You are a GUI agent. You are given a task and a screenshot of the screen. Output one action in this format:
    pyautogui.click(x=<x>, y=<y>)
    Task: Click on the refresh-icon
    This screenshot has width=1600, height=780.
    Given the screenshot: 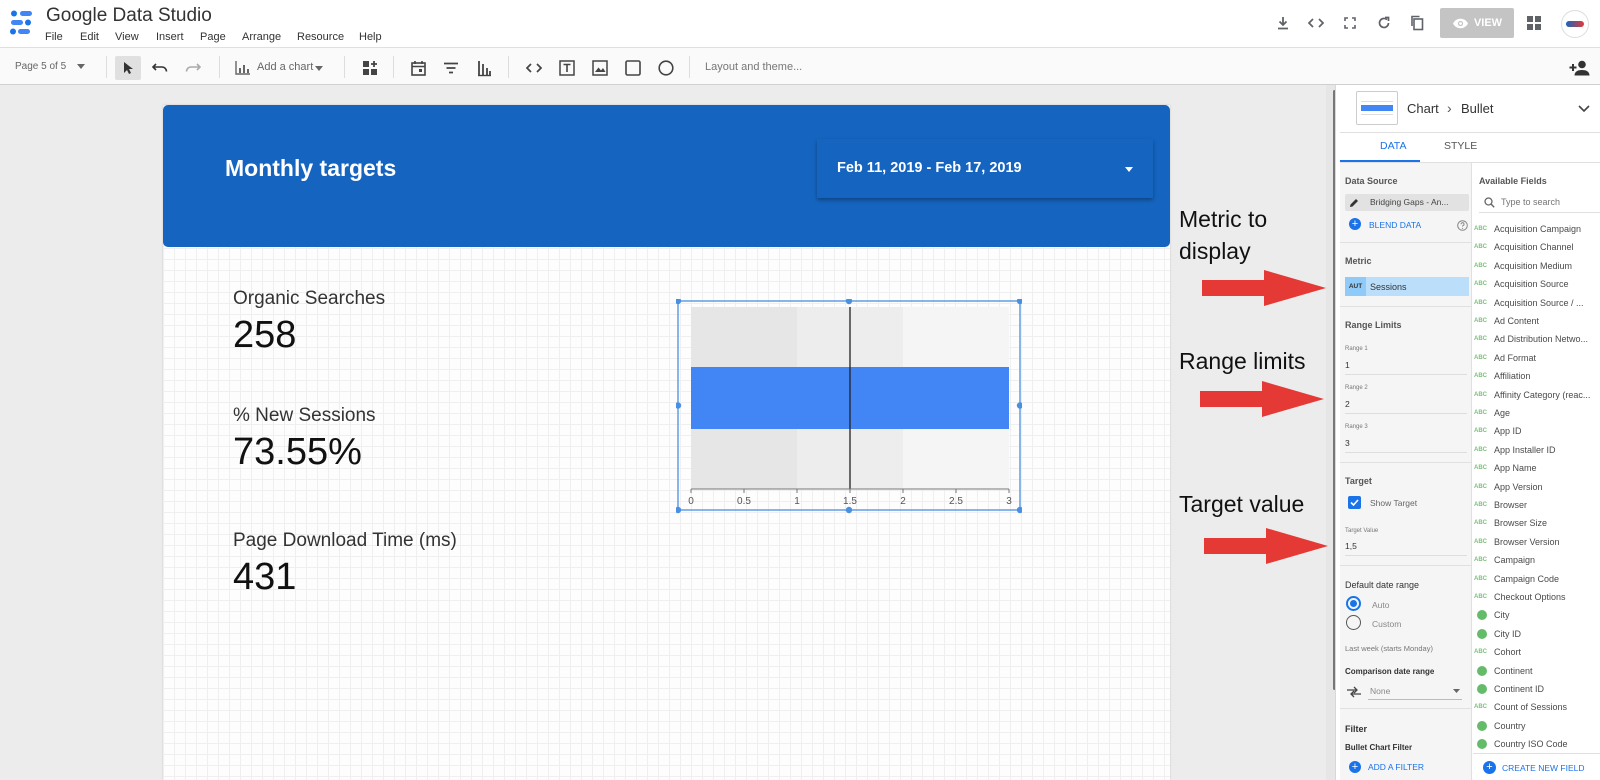 What is the action you would take?
    pyautogui.click(x=1384, y=23)
    